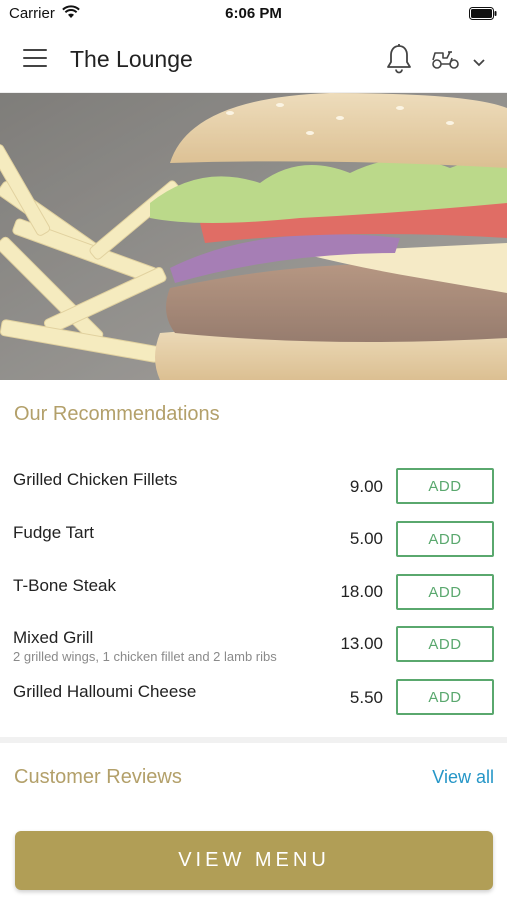 The height and width of the screenshot is (900, 507). What do you see at coordinates (463, 777) in the screenshot?
I see `view-all-link: View all` at bounding box center [463, 777].